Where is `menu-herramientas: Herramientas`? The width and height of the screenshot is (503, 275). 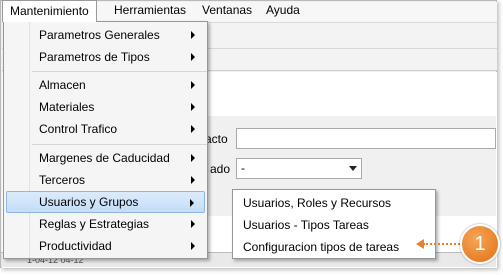 menu-herramientas: Herramientas is located at coordinates (150, 10).